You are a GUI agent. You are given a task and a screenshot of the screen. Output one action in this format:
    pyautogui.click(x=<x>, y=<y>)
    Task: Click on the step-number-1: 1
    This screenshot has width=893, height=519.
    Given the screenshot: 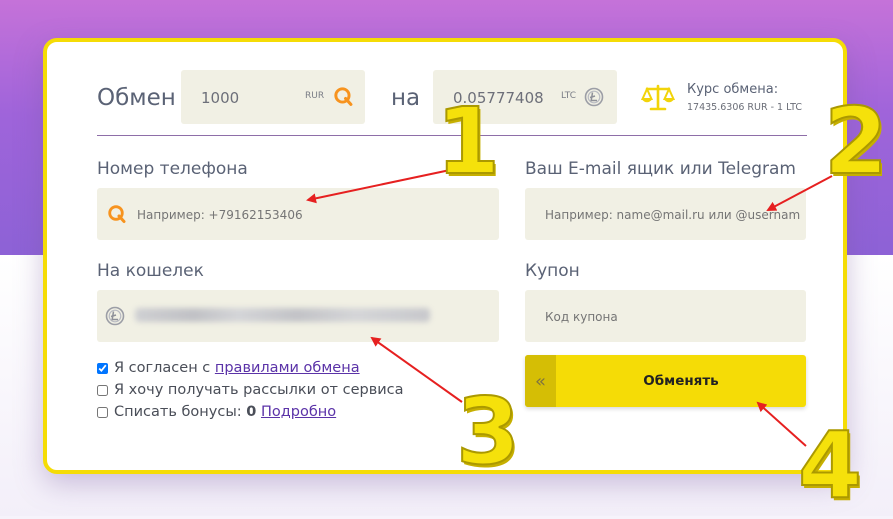 What is the action you would take?
    pyautogui.click(x=468, y=141)
    